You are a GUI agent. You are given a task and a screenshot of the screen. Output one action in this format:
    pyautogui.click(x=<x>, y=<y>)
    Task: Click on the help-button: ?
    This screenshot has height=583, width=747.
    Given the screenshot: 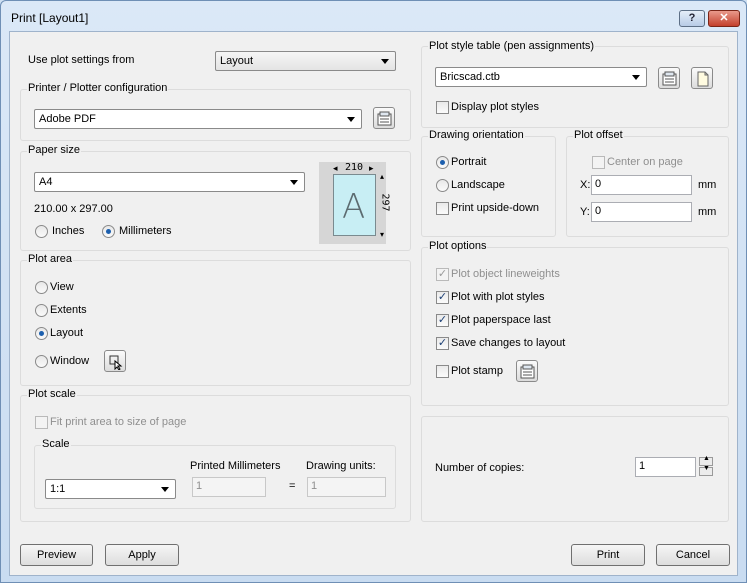 What is the action you would take?
    pyautogui.click(x=692, y=18)
    